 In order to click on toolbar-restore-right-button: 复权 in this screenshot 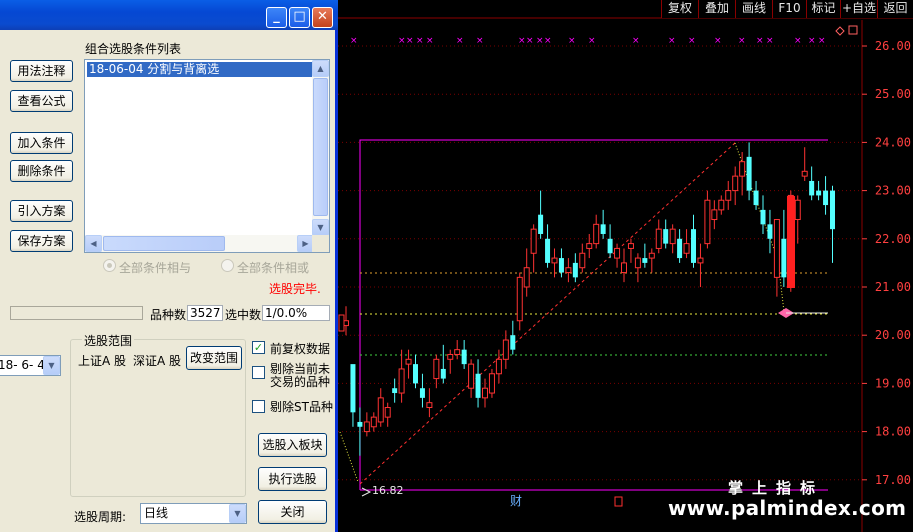, I will do `click(679, 9)`.